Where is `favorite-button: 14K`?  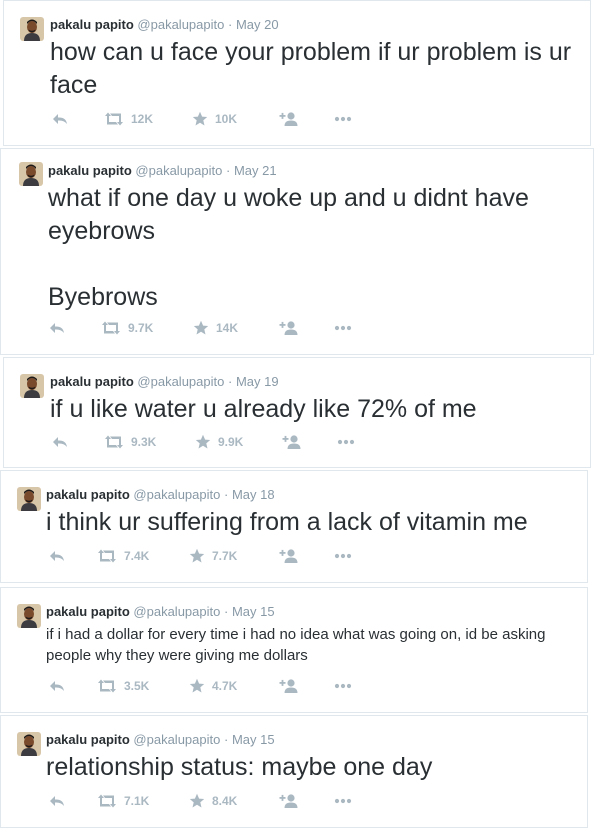
favorite-button: 14K is located at coordinates (215, 328).